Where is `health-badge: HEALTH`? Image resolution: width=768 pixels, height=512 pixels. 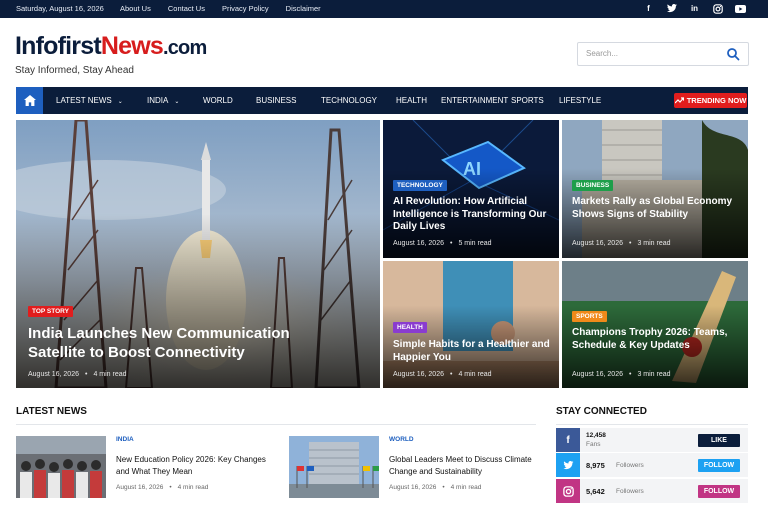 health-badge: HEALTH is located at coordinates (410, 327).